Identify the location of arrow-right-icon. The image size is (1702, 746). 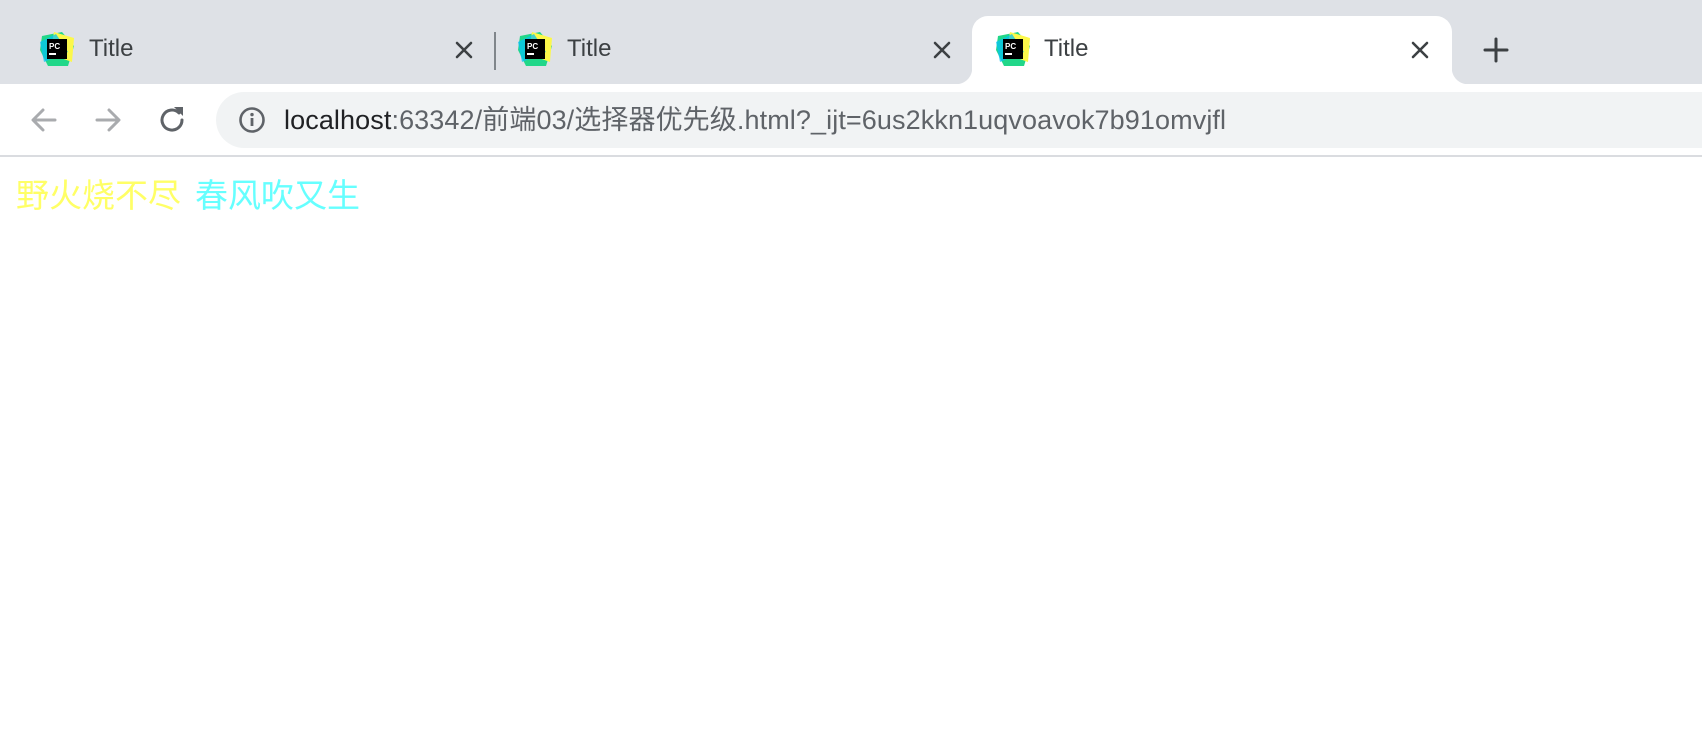
(108, 120).